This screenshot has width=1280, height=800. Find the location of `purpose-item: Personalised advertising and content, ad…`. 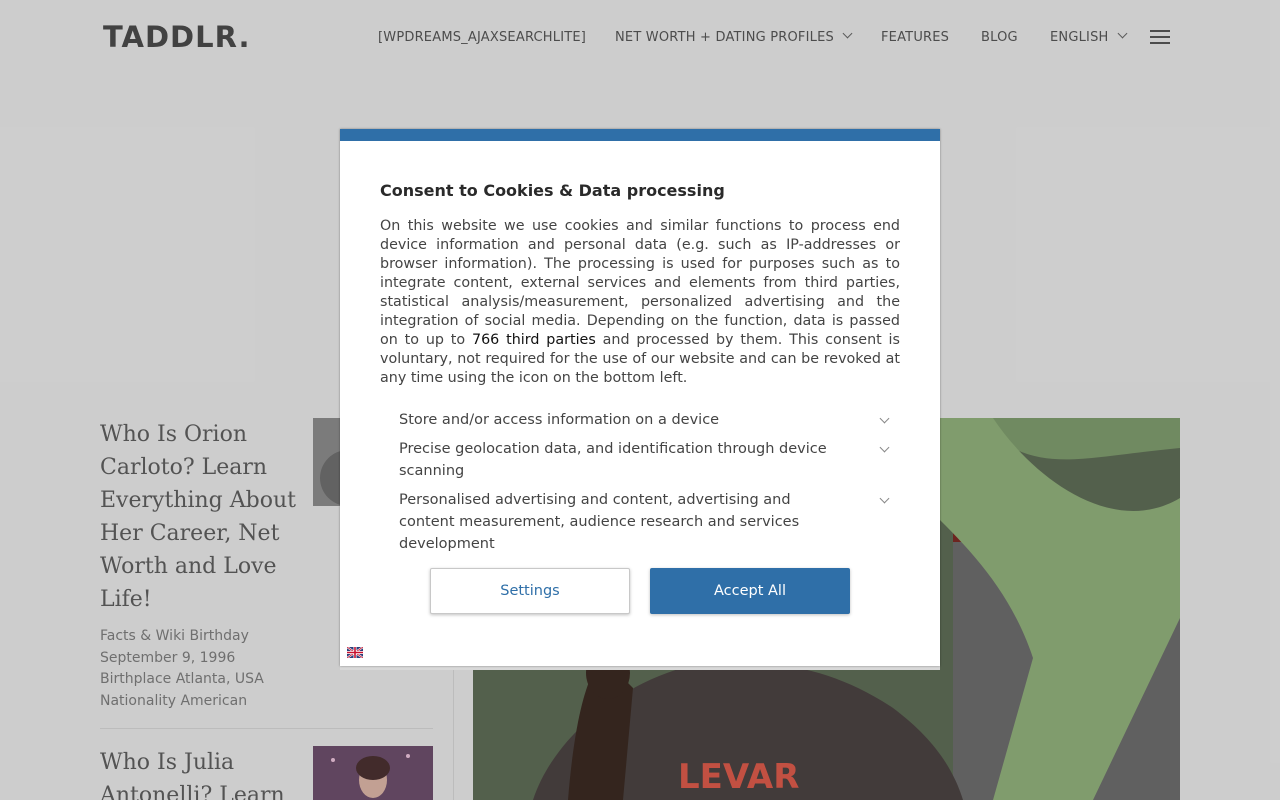

purpose-item: Personalised advertising and content, ad… is located at coordinates (645, 522).